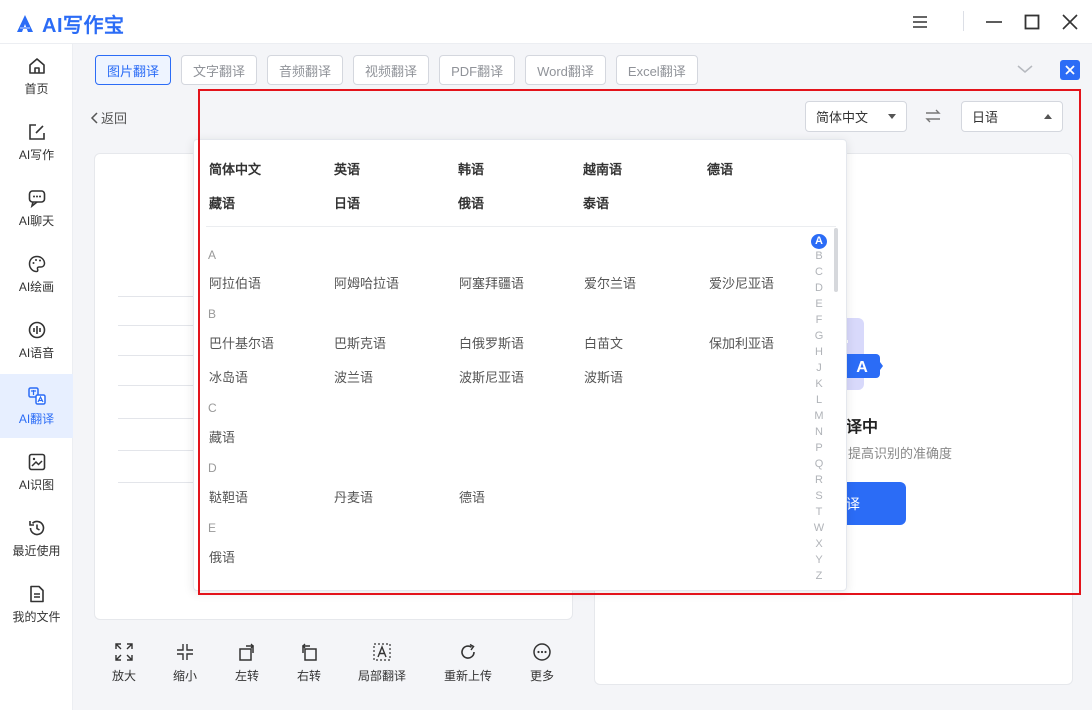  What do you see at coordinates (819, 480) in the screenshot?
I see `alpha-index-letter: R` at bounding box center [819, 480].